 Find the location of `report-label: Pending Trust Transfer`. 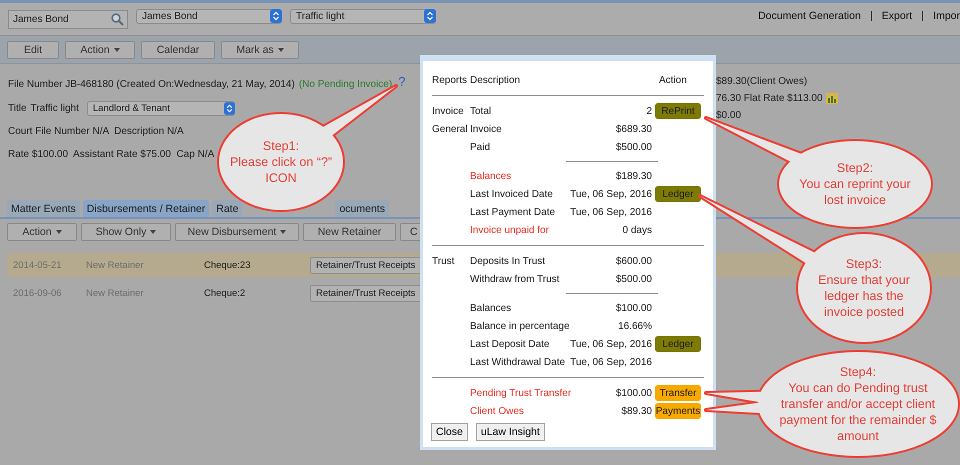

report-label: Pending Trust Transfer is located at coordinates (521, 393).